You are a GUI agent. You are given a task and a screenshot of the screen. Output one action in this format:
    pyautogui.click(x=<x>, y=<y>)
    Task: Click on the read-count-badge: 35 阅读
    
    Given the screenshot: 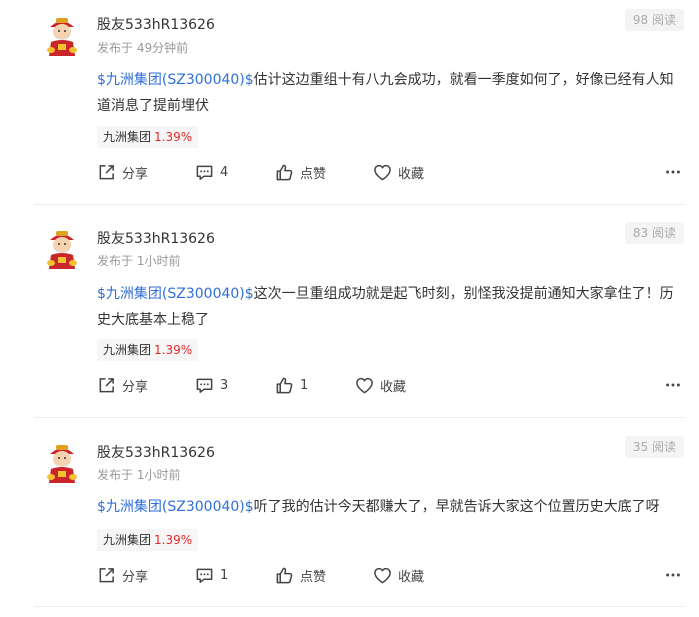 What is the action you would take?
    pyautogui.click(x=654, y=447)
    